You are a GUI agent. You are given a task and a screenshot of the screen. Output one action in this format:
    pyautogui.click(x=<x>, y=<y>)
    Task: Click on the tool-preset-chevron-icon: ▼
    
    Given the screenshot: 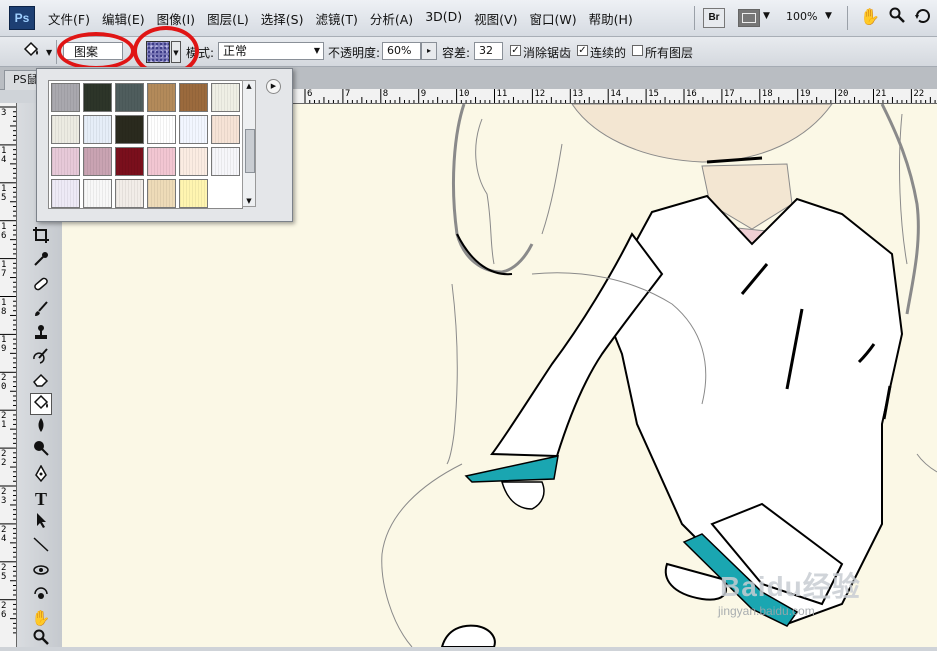 What is the action you would take?
    pyautogui.click(x=49, y=52)
    